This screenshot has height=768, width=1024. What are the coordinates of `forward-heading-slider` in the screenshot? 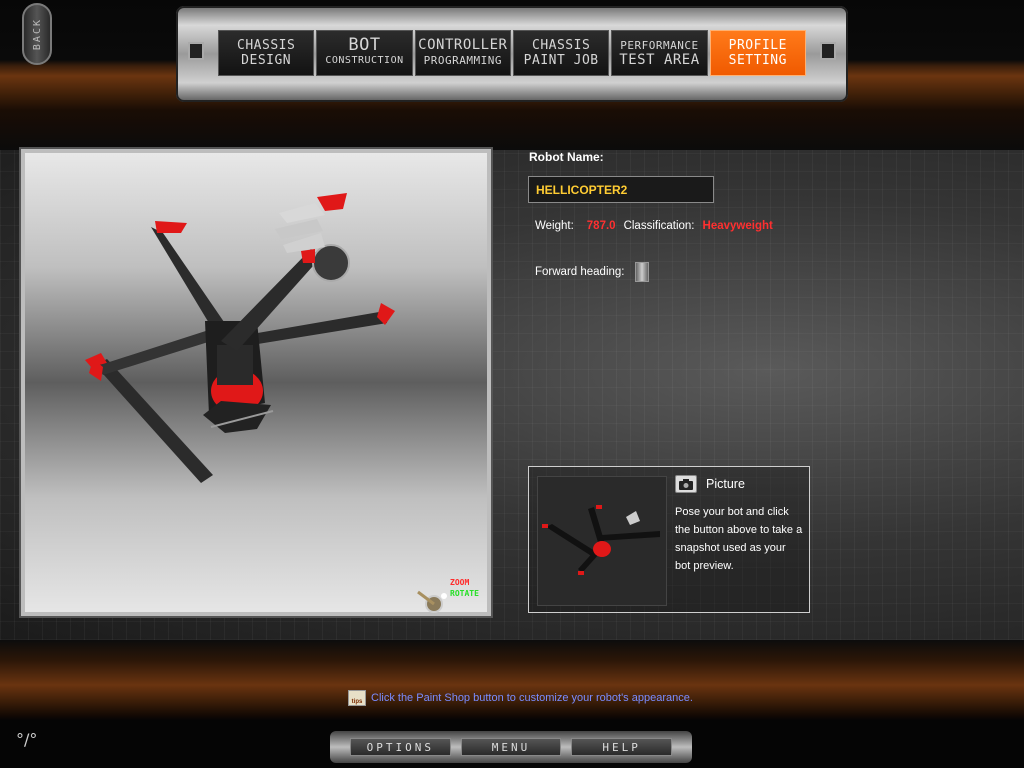 It's located at (641, 272).